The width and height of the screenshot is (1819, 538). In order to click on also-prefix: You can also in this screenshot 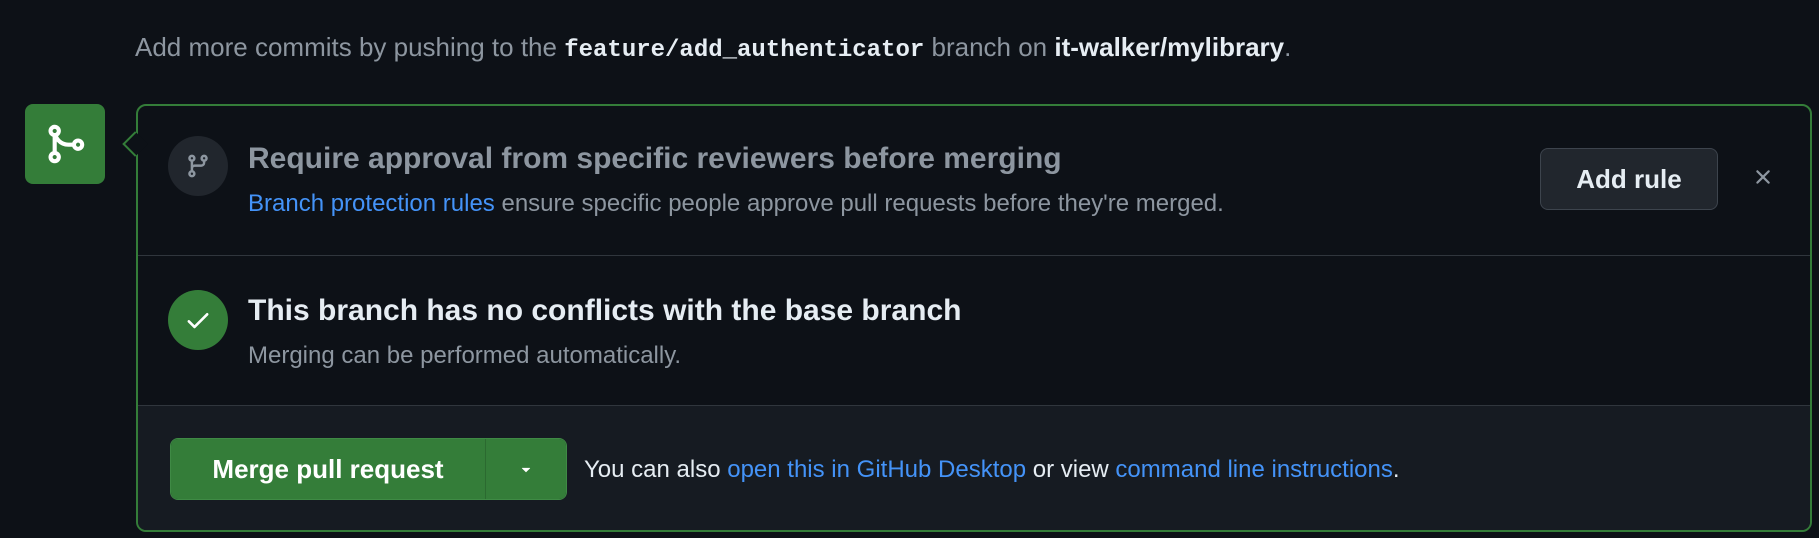, I will do `click(656, 469)`.